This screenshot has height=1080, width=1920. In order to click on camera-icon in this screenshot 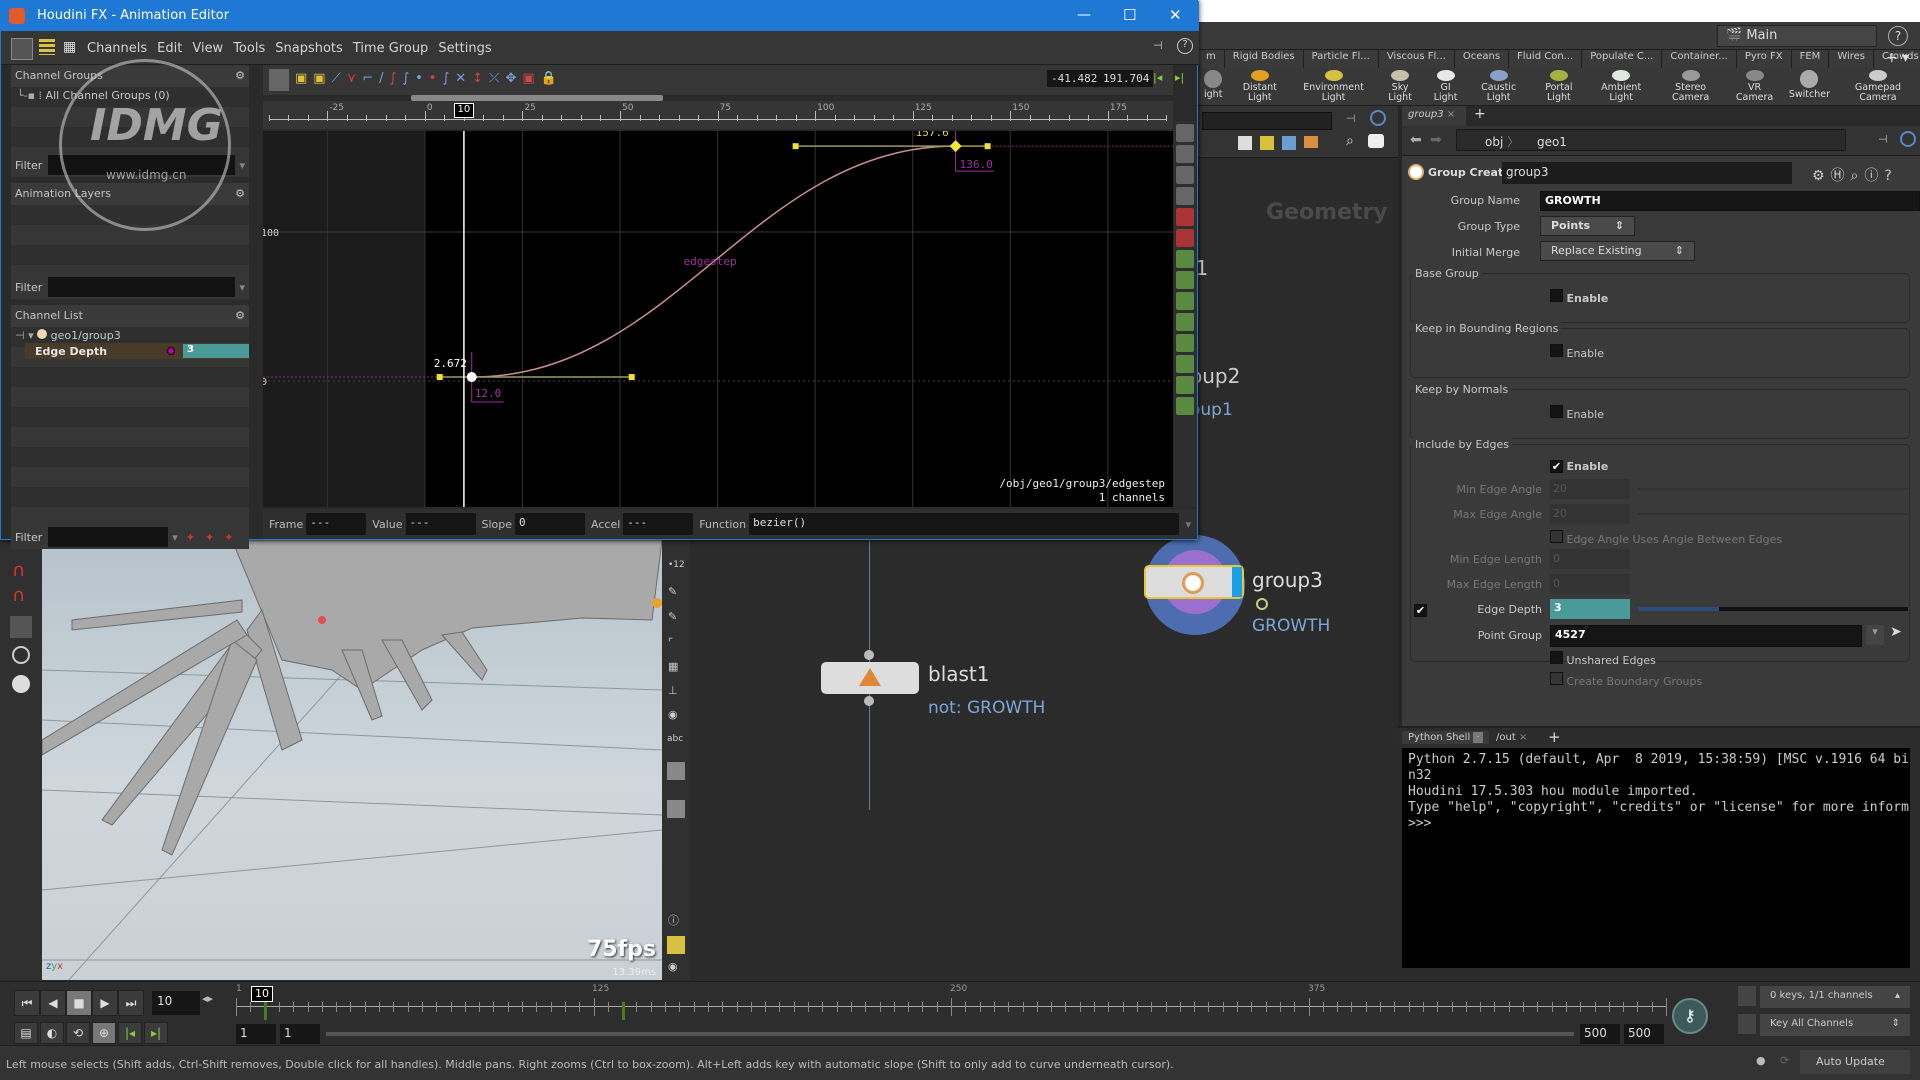, I will do `click(21, 684)`.